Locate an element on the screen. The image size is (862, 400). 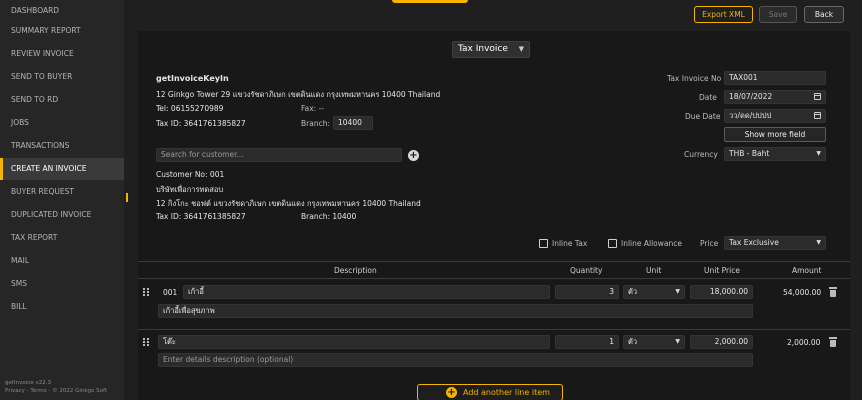
document-type-select: Tax Invoice ▼ is located at coordinates (491, 49).